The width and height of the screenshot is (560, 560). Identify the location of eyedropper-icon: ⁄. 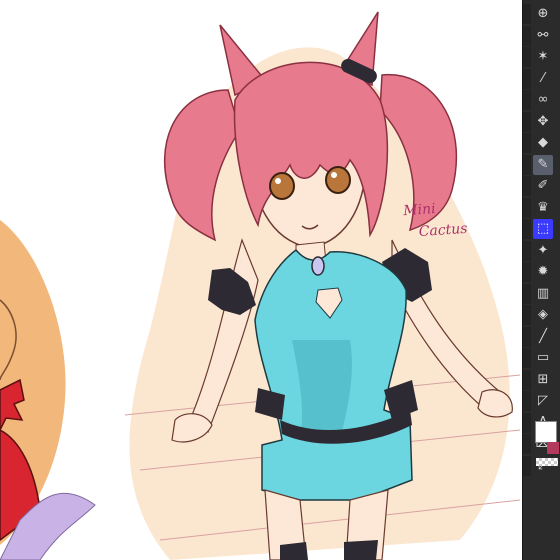
(543, 79).